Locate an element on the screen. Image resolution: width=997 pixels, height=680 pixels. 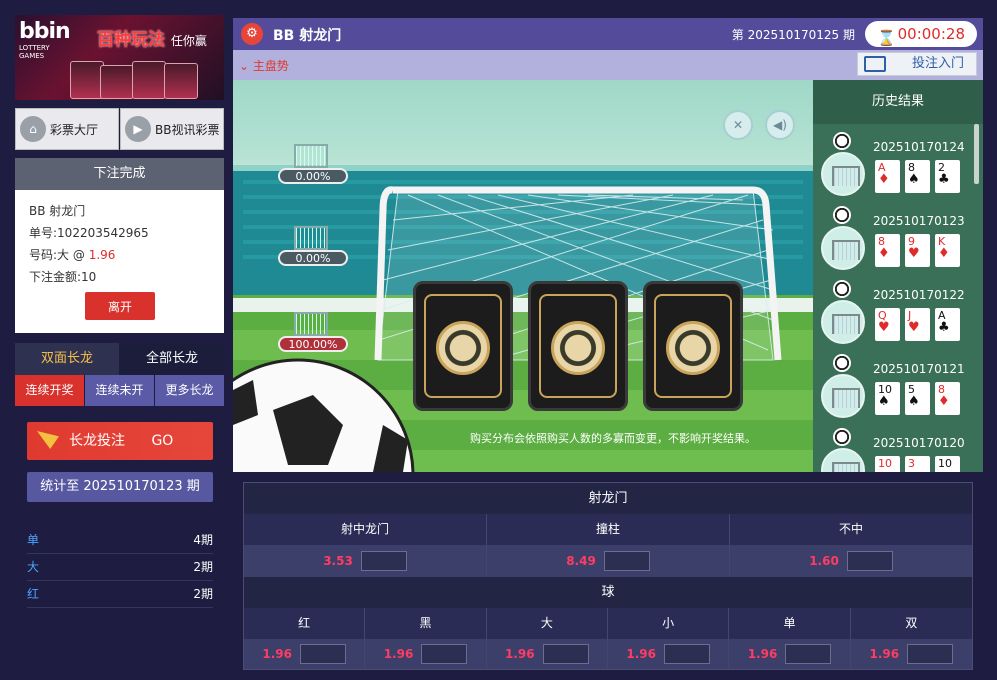
bet-complete-title: 下注完成 is located at coordinates (119, 174).